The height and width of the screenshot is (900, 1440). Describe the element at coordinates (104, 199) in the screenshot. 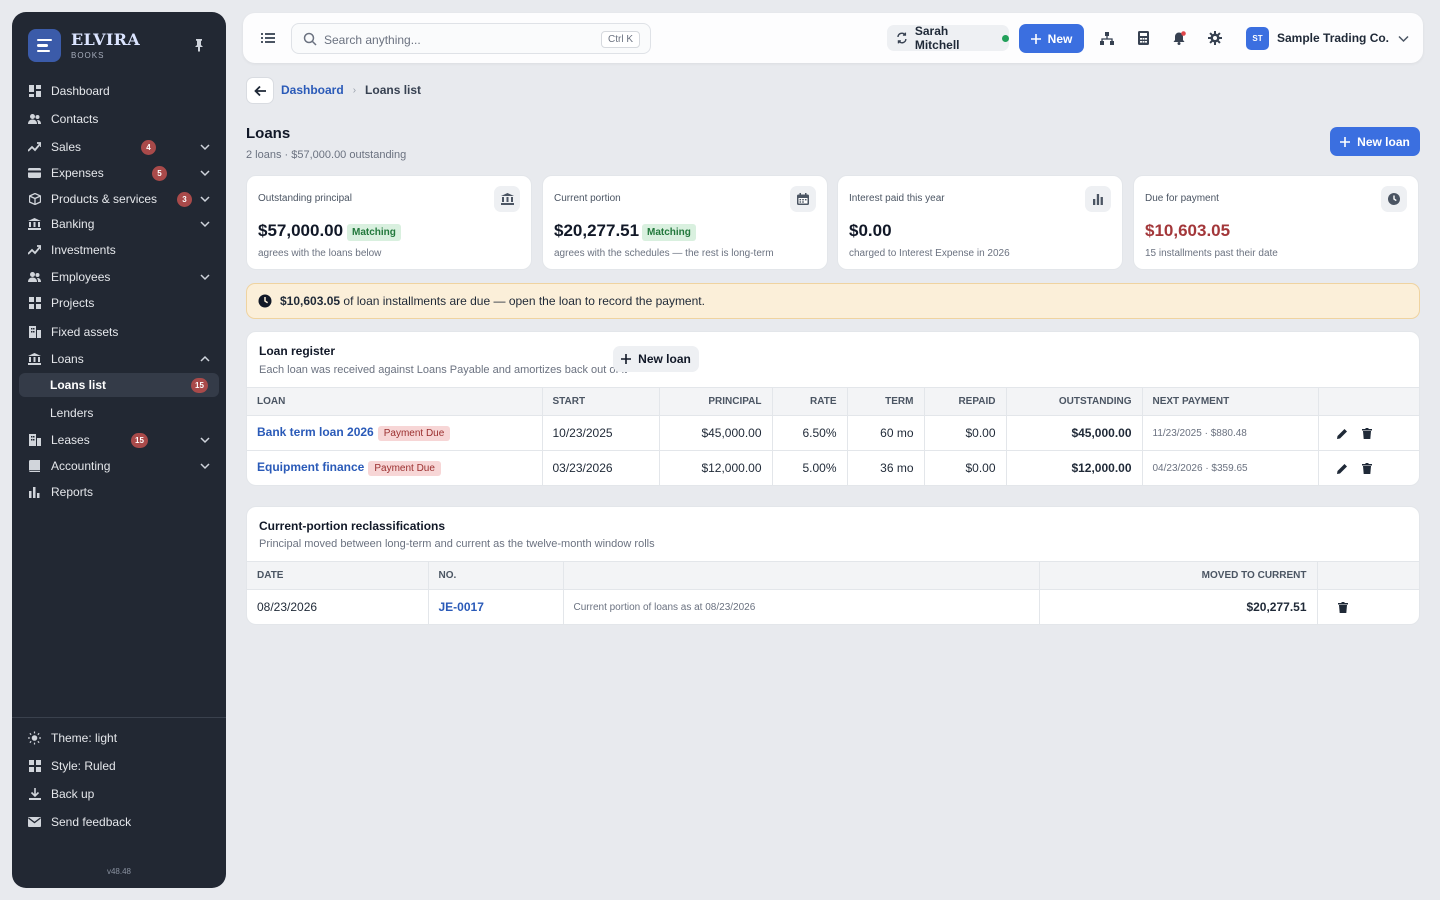

I see `sidebar-item-label: Products & services` at that location.